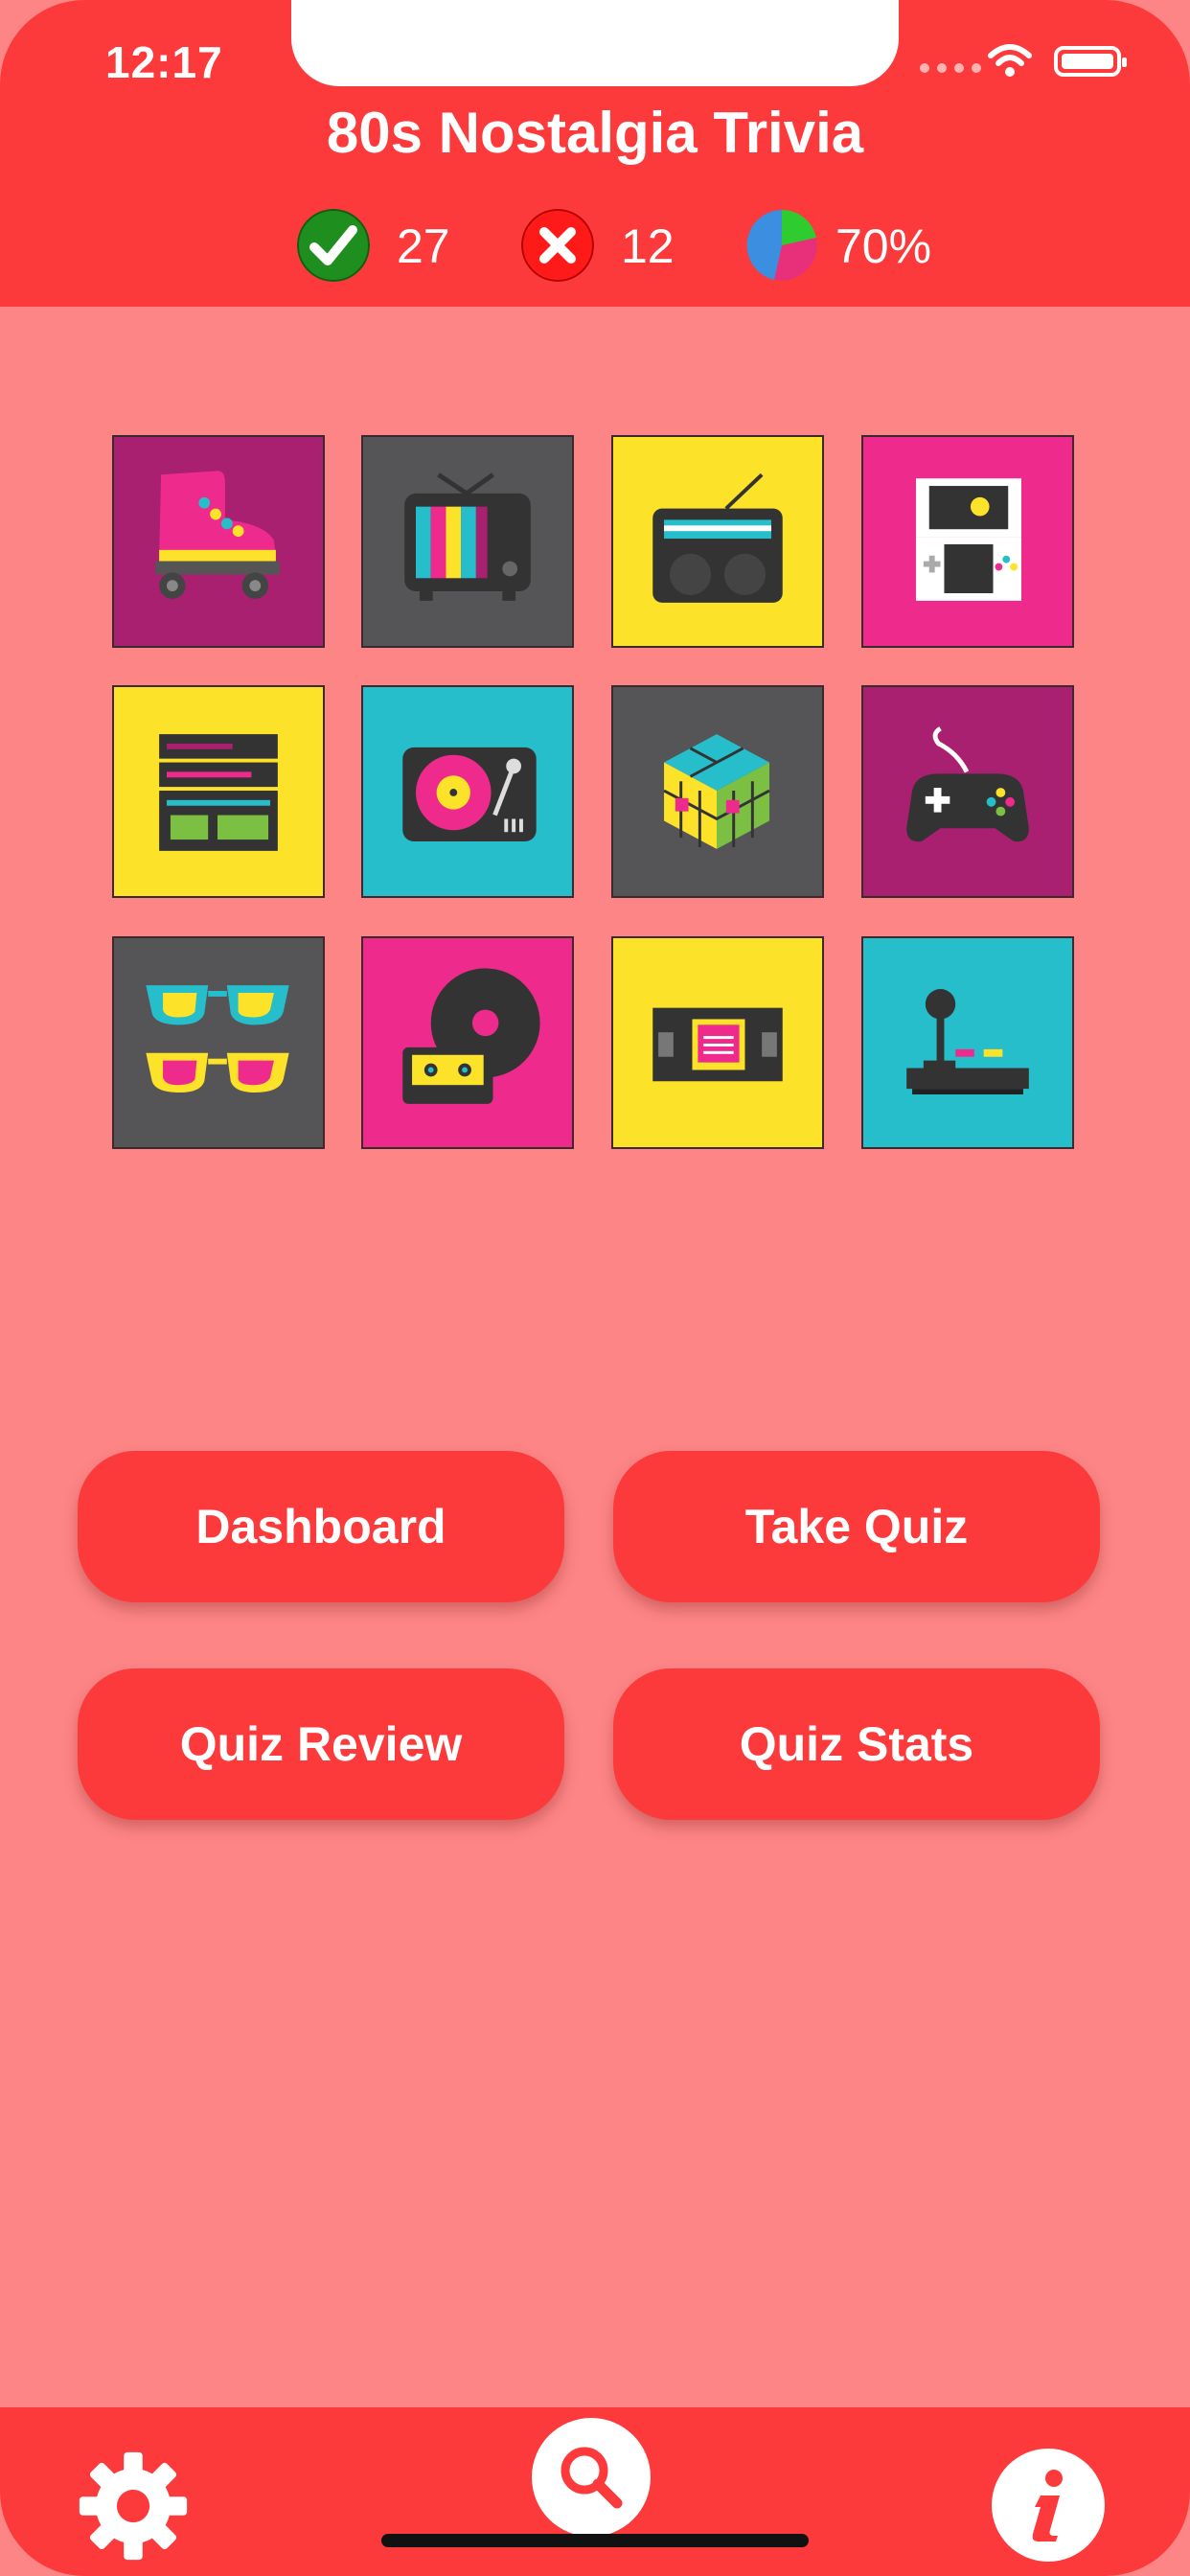  I want to click on incorrect-count: 12, so click(648, 246).